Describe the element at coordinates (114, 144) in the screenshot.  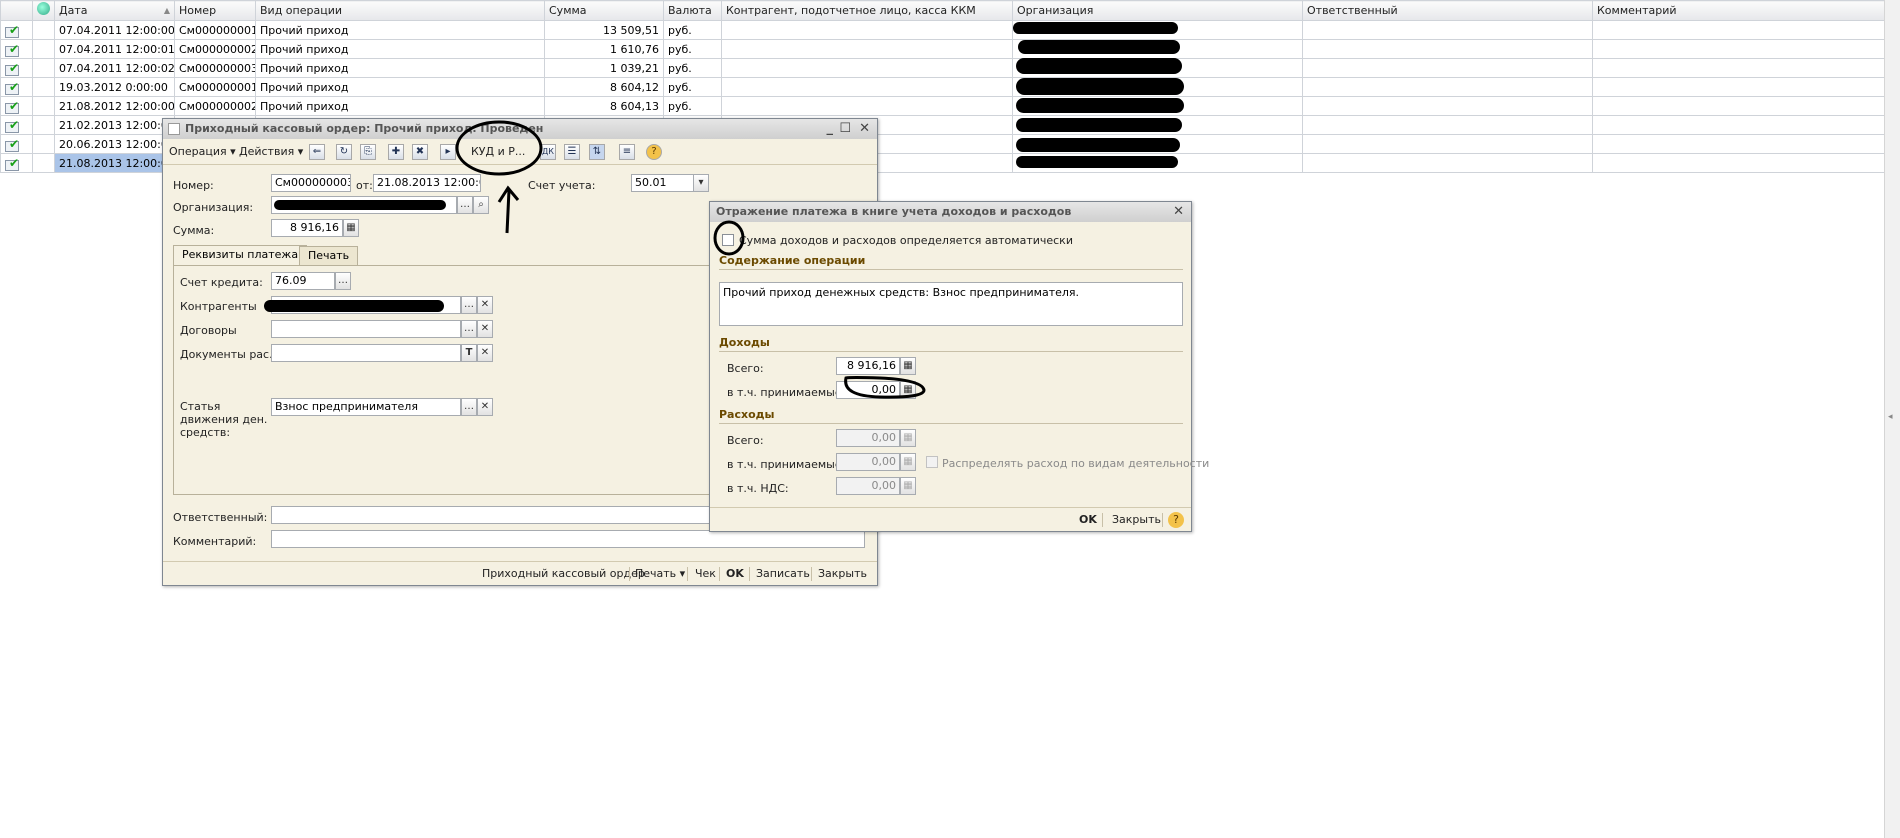
I see `date-cell: 20.06.2013 12:00:00` at that location.